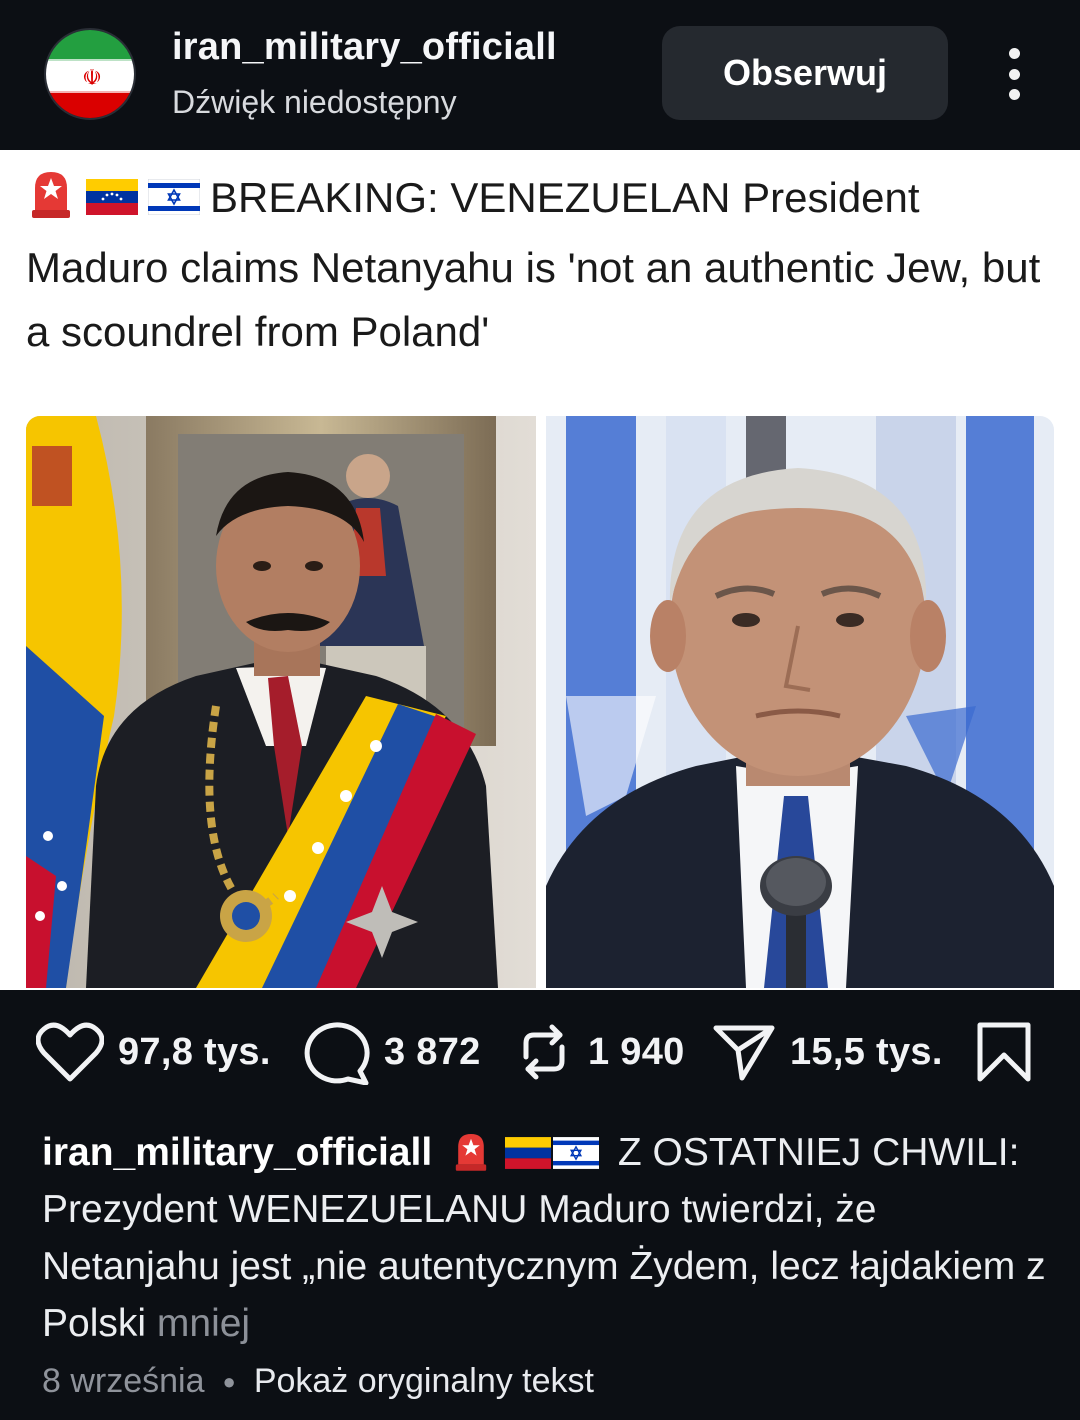 Image resolution: width=1080 pixels, height=1420 pixels. I want to click on comment-icon, so click(337, 1053).